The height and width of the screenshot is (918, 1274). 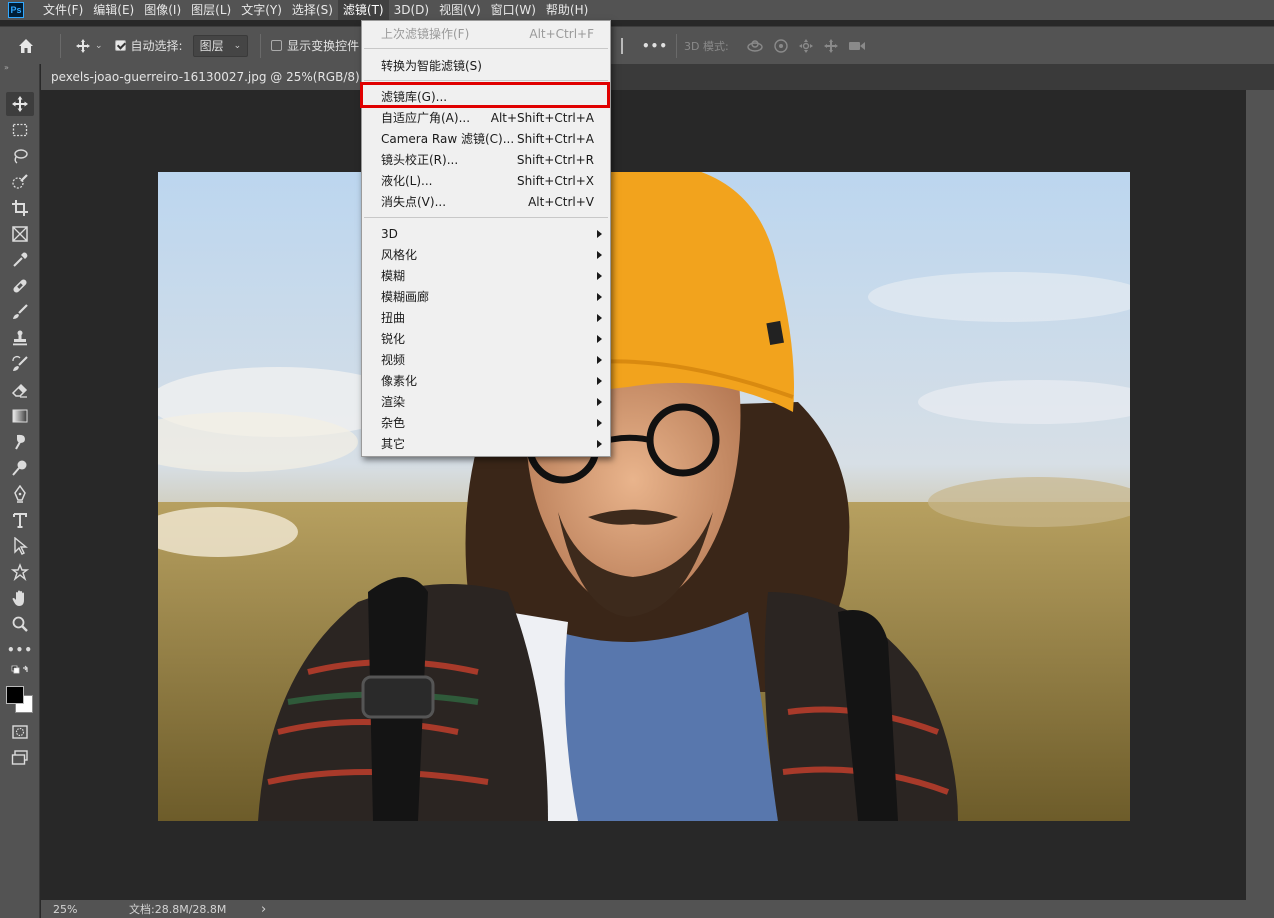 What do you see at coordinates (20, 758) in the screenshot?
I see `screen-mode-button` at bounding box center [20, 758].